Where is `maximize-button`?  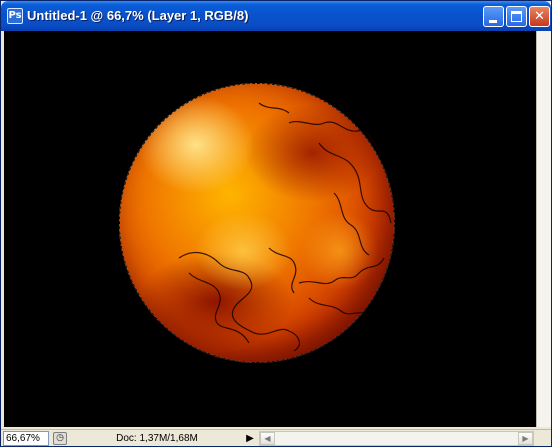 maximize-button is located at coordinates (516, 16).